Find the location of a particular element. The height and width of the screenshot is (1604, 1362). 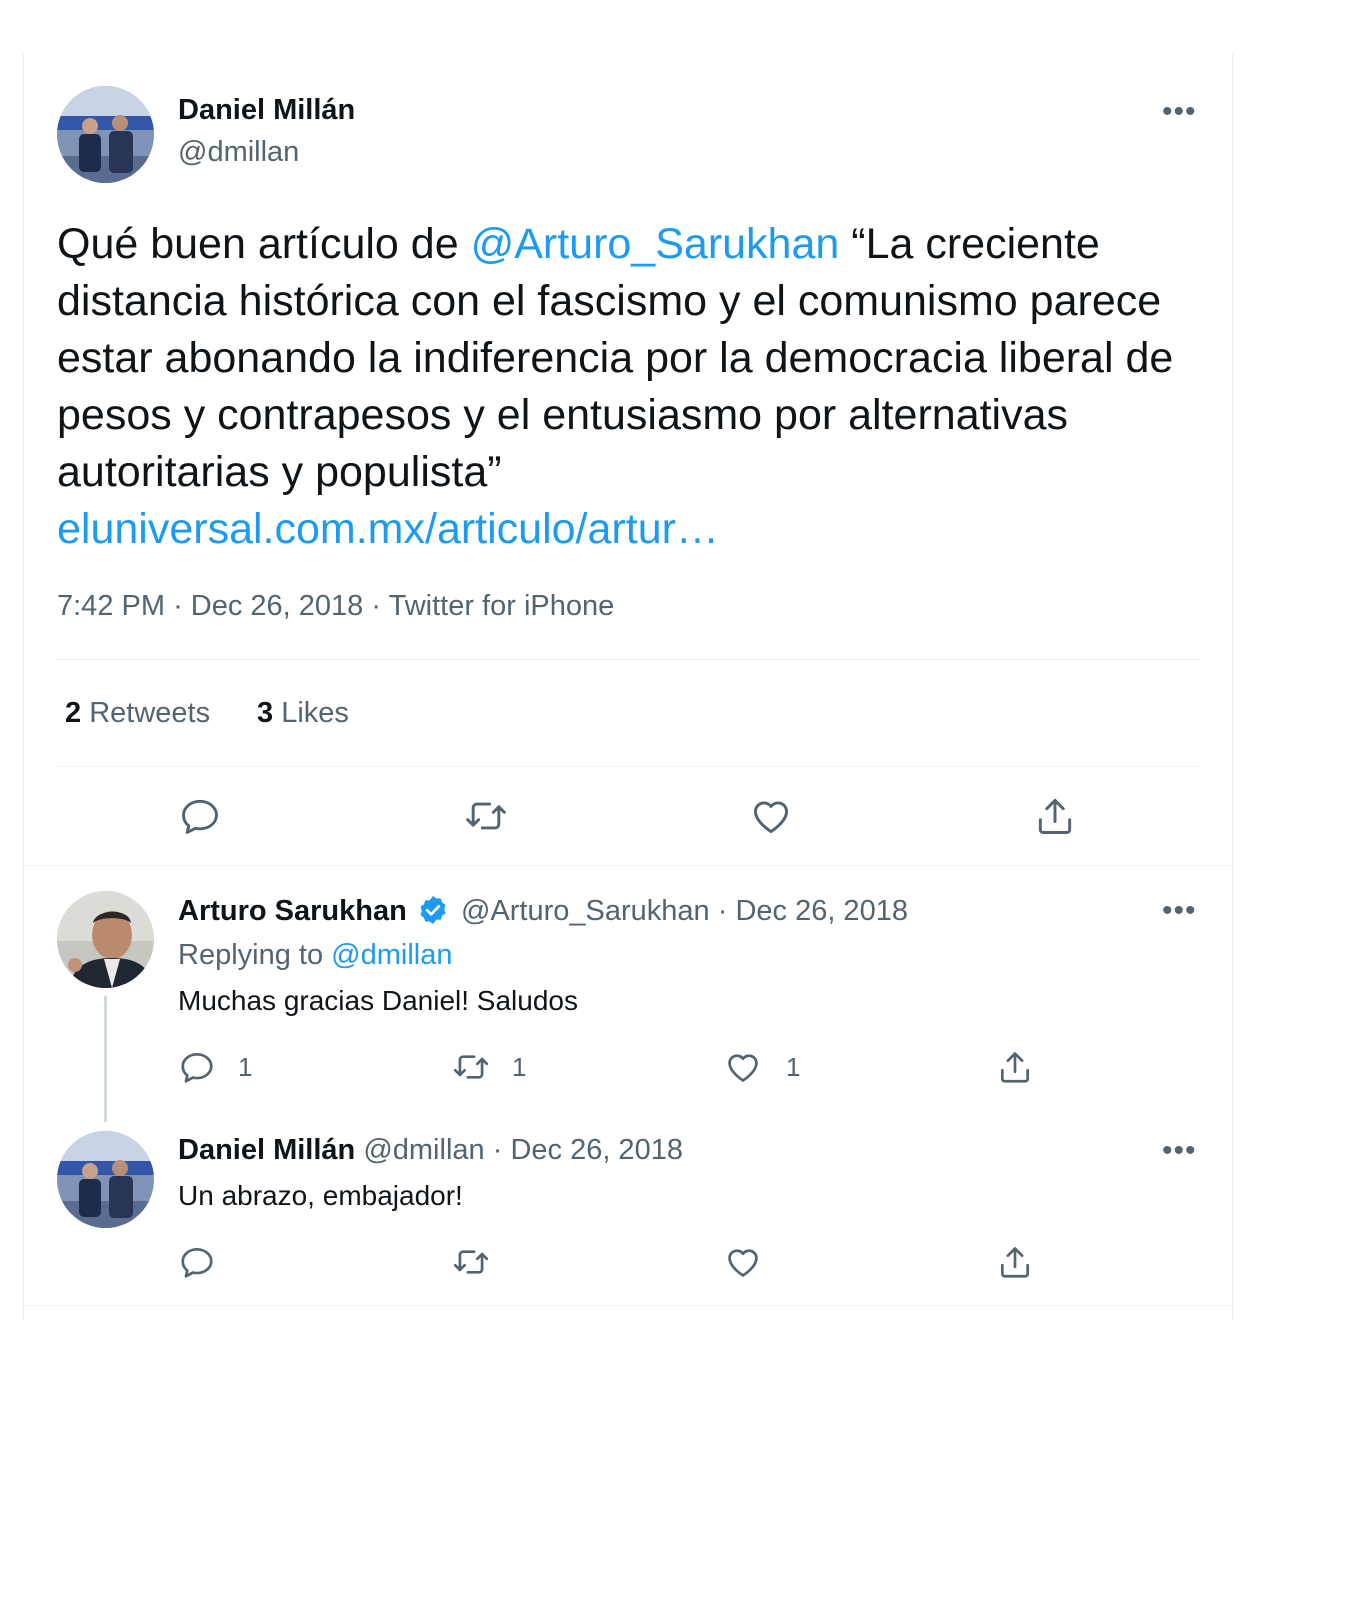

retweets-stat: 2 Retweets is located at coordinates (137, 713).